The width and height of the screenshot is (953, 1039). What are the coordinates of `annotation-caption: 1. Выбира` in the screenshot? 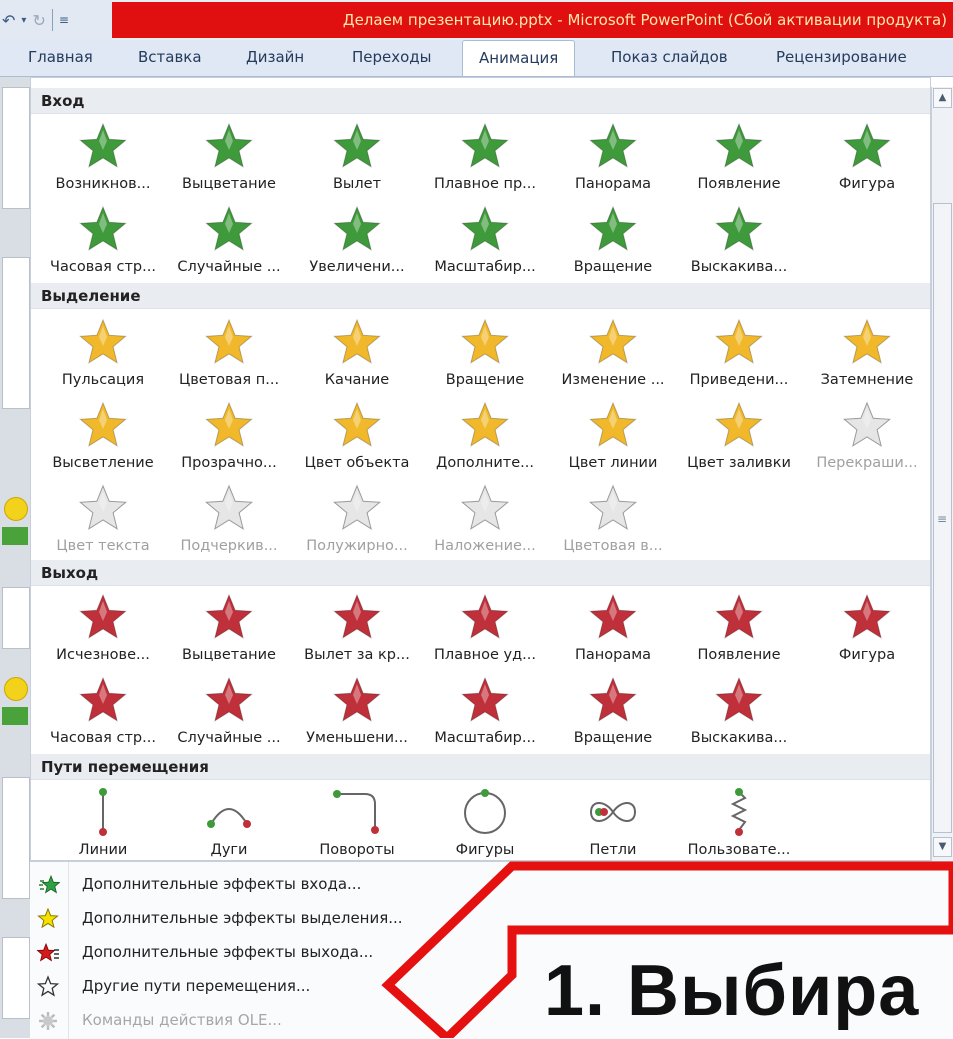 It's located at (732, 991).